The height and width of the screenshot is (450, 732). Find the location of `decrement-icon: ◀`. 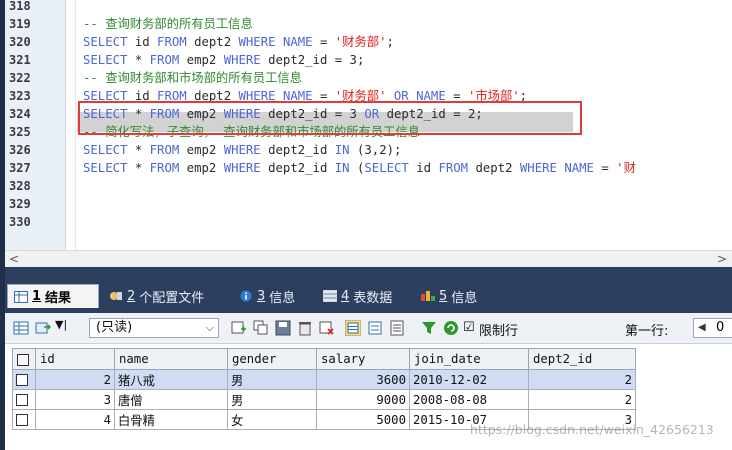

decrement-icon: ◀ is located at coordinates (702, 328).